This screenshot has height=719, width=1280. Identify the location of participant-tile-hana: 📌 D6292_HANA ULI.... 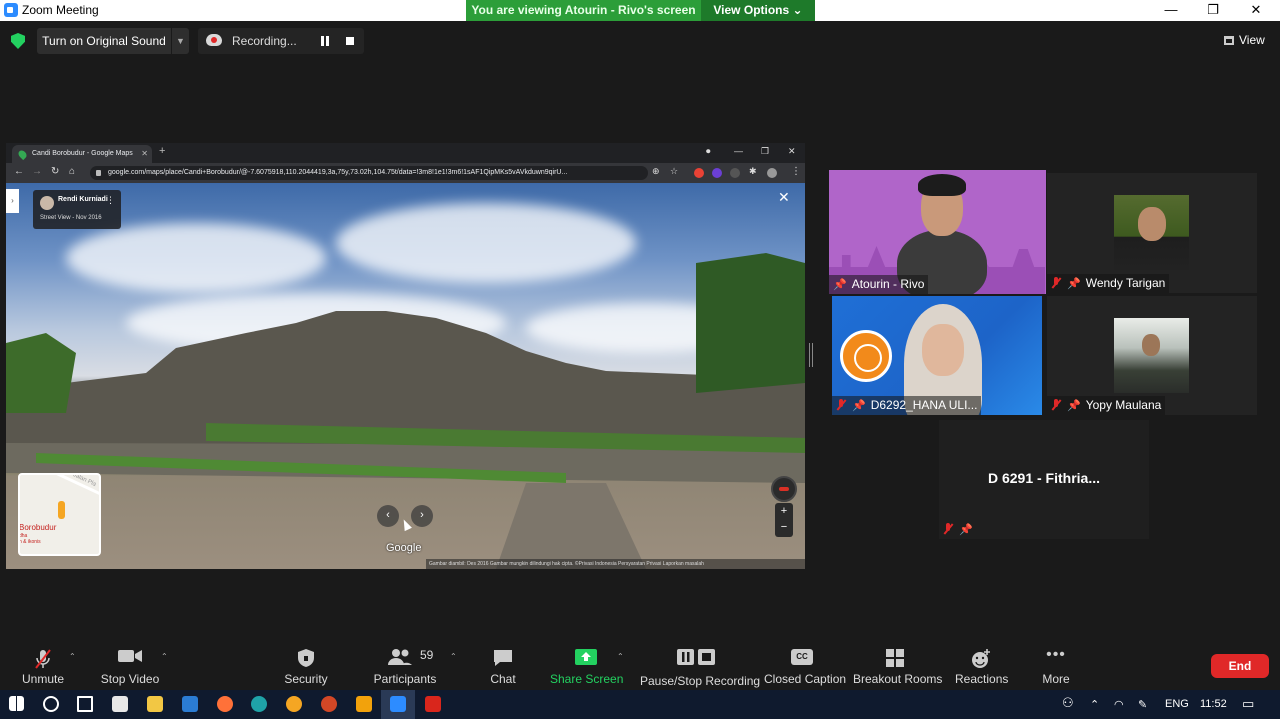
(937, 355).